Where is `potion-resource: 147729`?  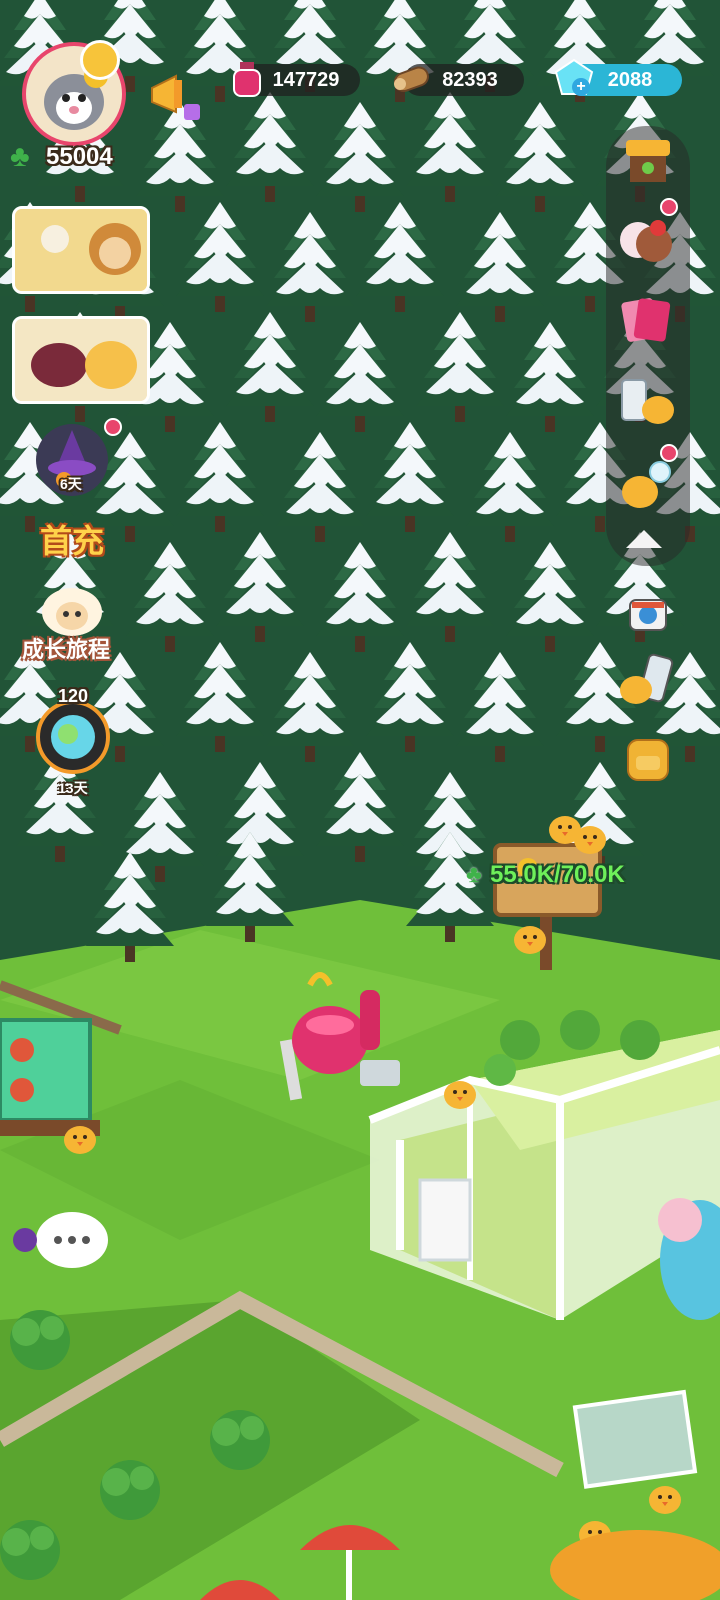 potion-resource: 147729 is located at coordinates (296, 79).